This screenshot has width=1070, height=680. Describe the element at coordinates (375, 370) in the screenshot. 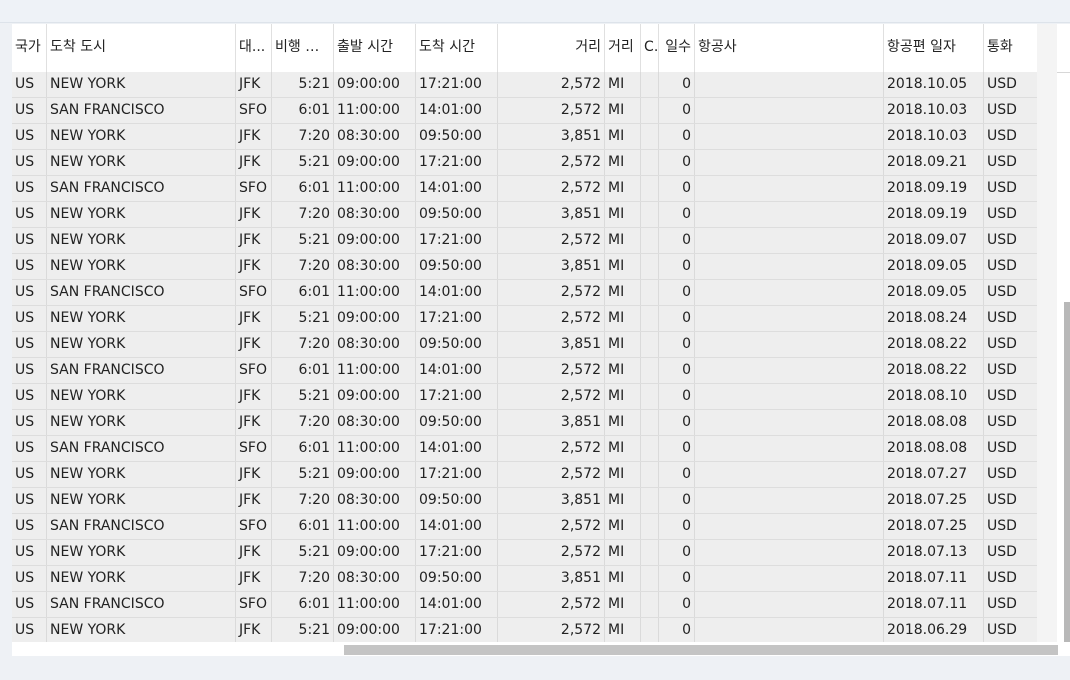

I see `cell-dep-time: 11:00:00` at that location.